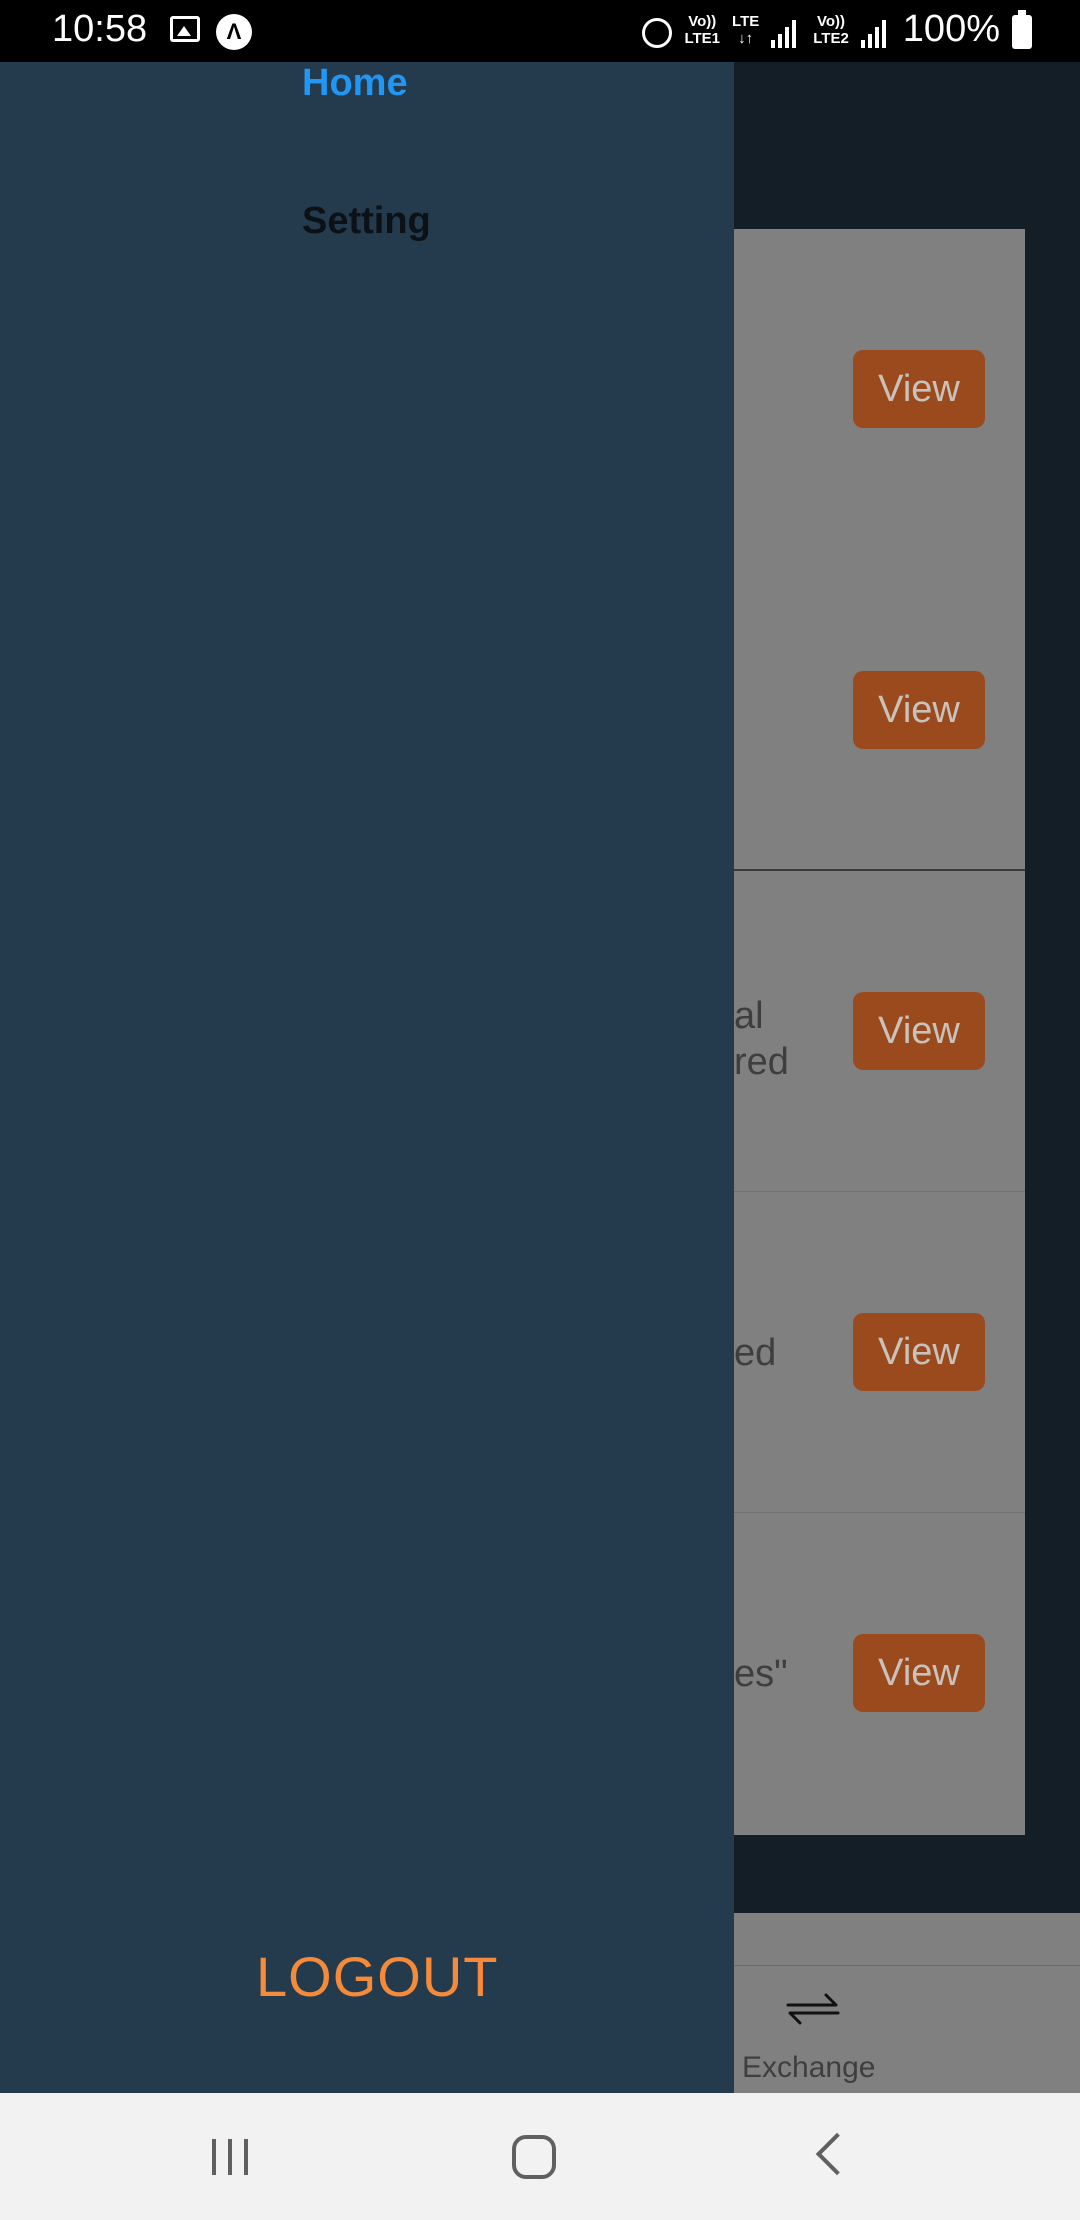  Describe the element at coordinates (657, 32) in the screenshot. I see `alarm-icon` at that location.